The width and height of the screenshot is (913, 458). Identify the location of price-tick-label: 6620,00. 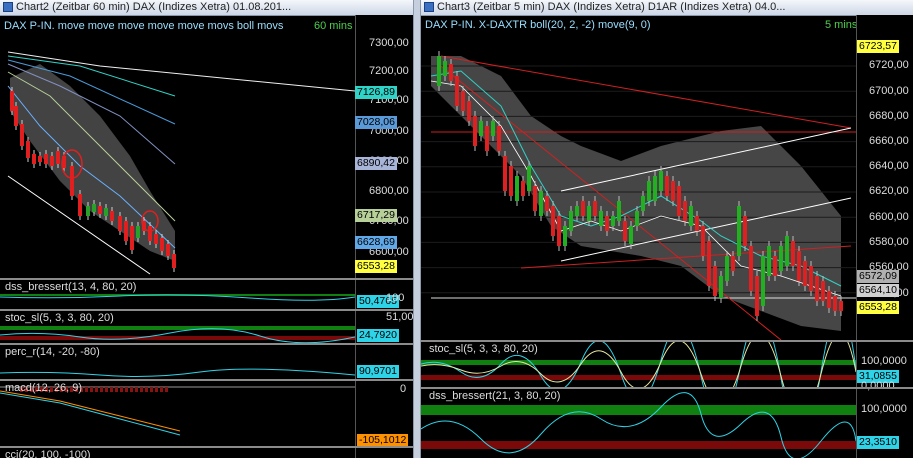
(889, 191).